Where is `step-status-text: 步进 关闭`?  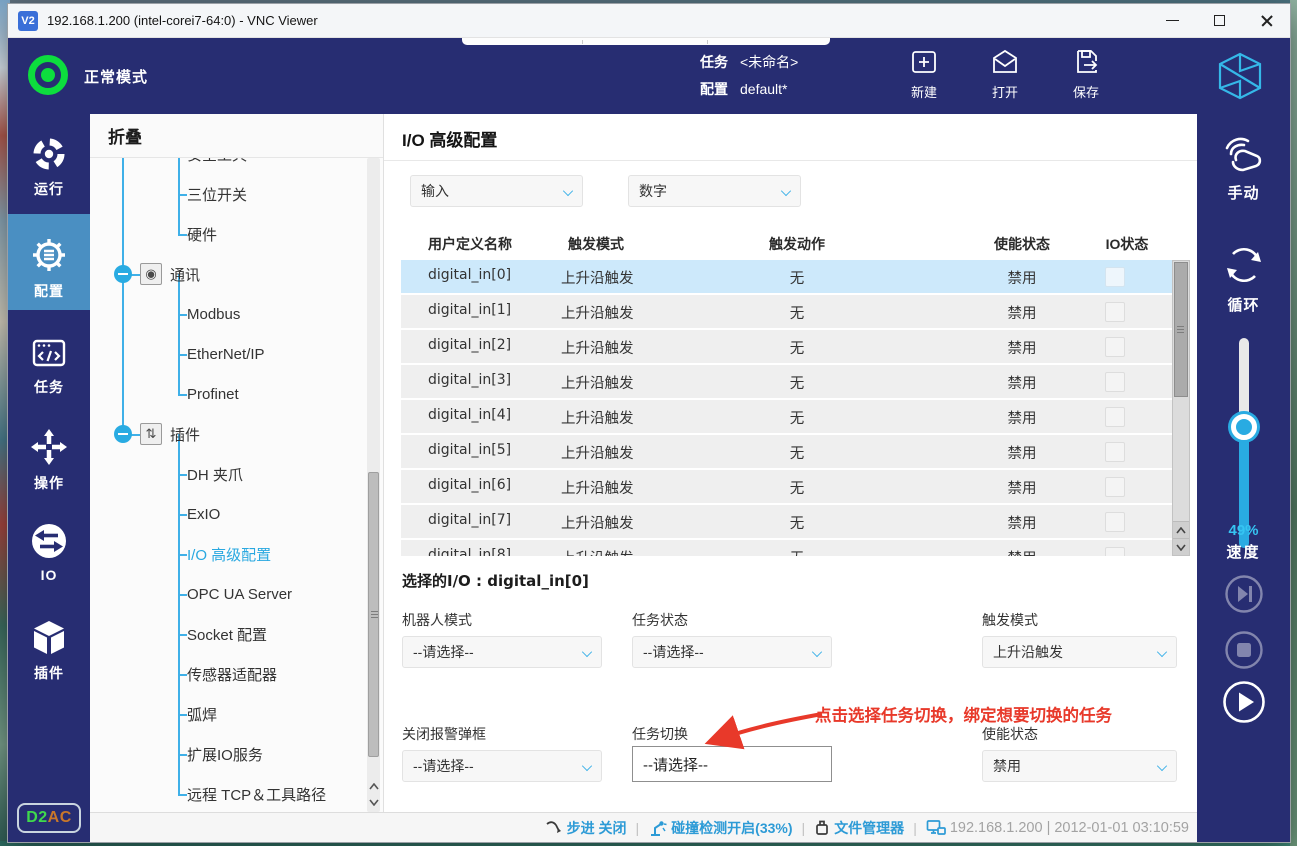
step-status-text: 步进 关闭 is located at coordinates (596, 827).